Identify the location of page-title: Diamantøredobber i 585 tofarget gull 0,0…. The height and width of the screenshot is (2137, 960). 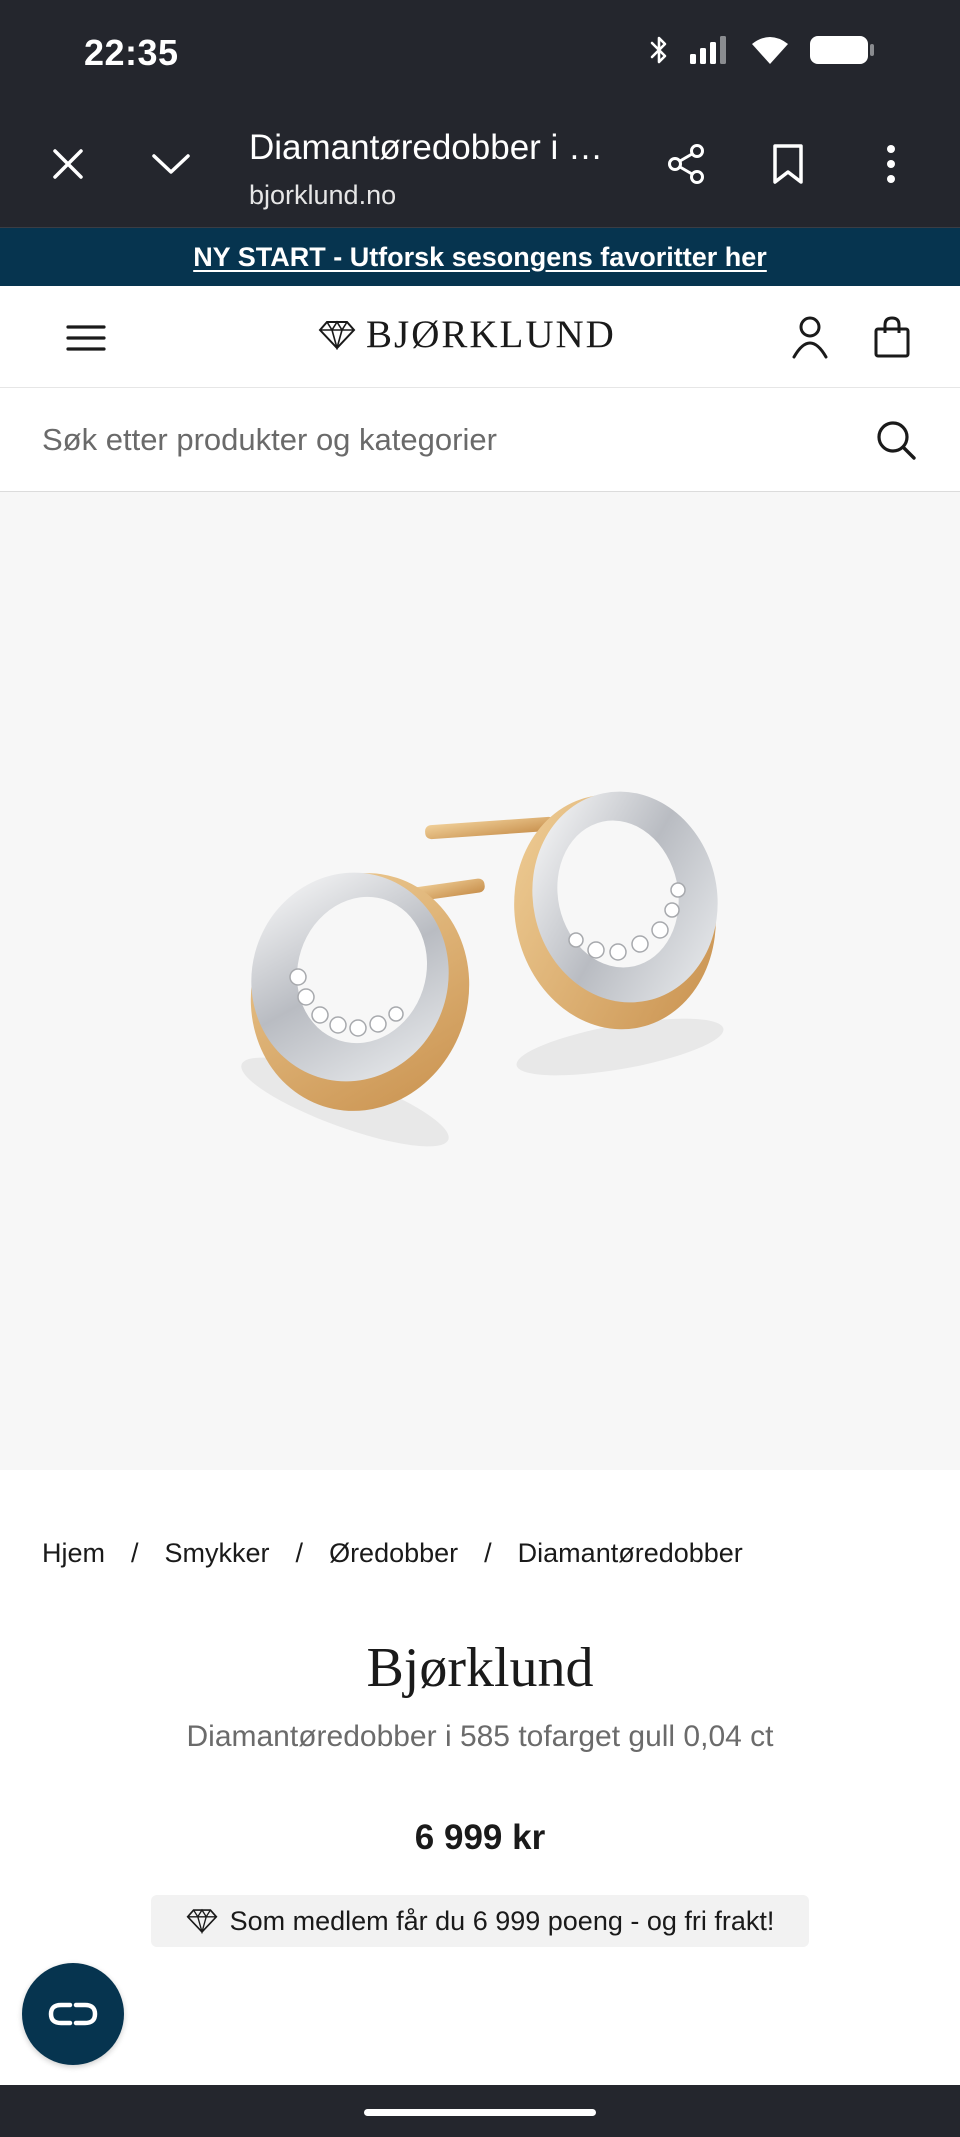
(429, 147).